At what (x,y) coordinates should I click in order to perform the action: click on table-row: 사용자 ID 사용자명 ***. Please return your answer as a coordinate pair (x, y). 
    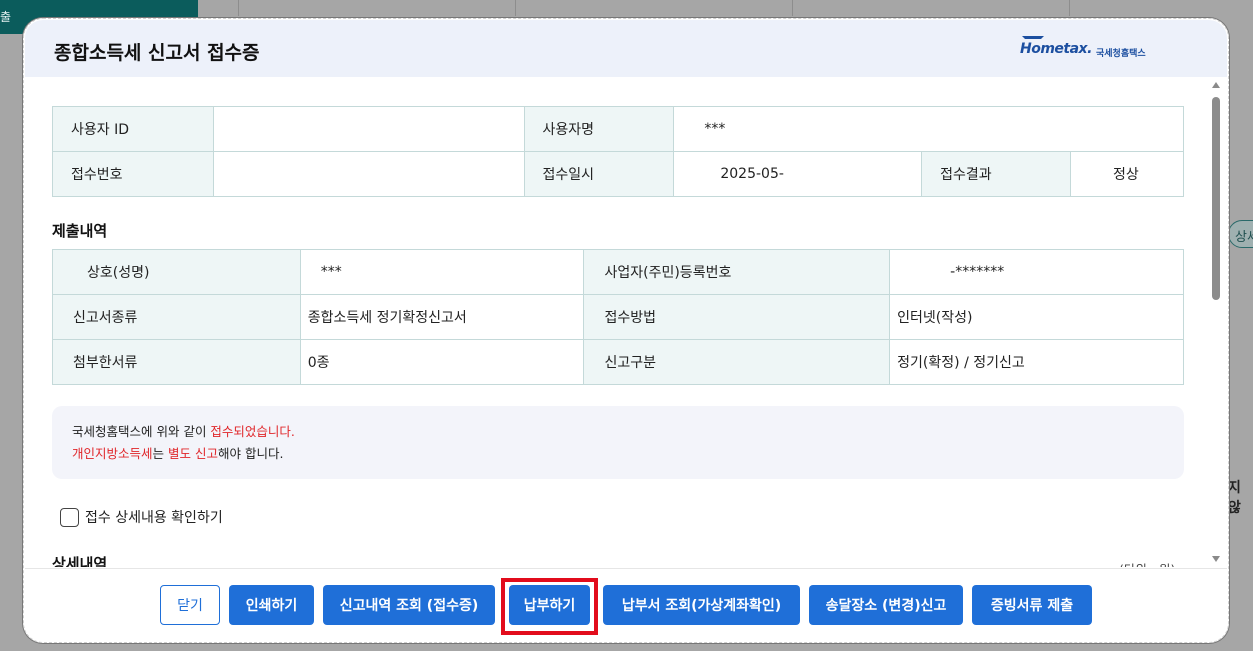
    Looking at the image, I should click on (618, 129).